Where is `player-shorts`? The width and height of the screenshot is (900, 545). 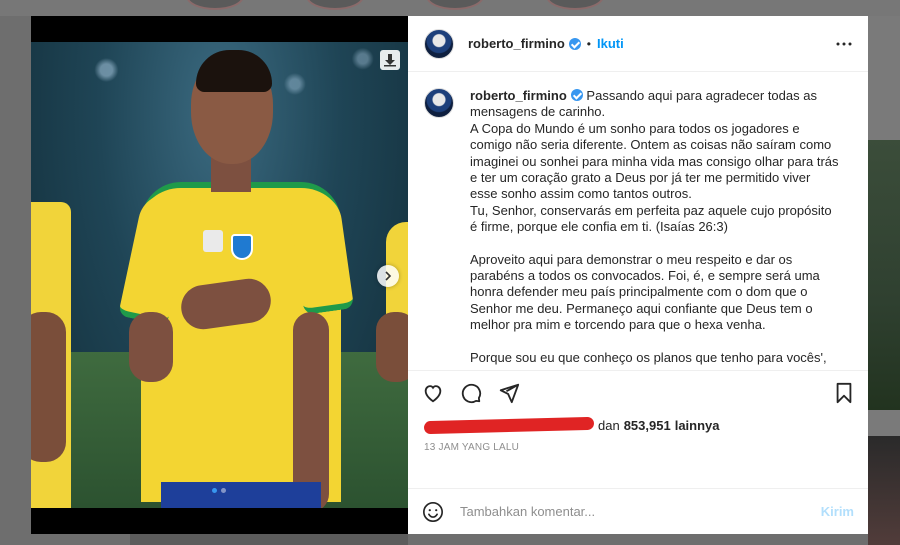 player-shorts is located at coordinates (241, 495).